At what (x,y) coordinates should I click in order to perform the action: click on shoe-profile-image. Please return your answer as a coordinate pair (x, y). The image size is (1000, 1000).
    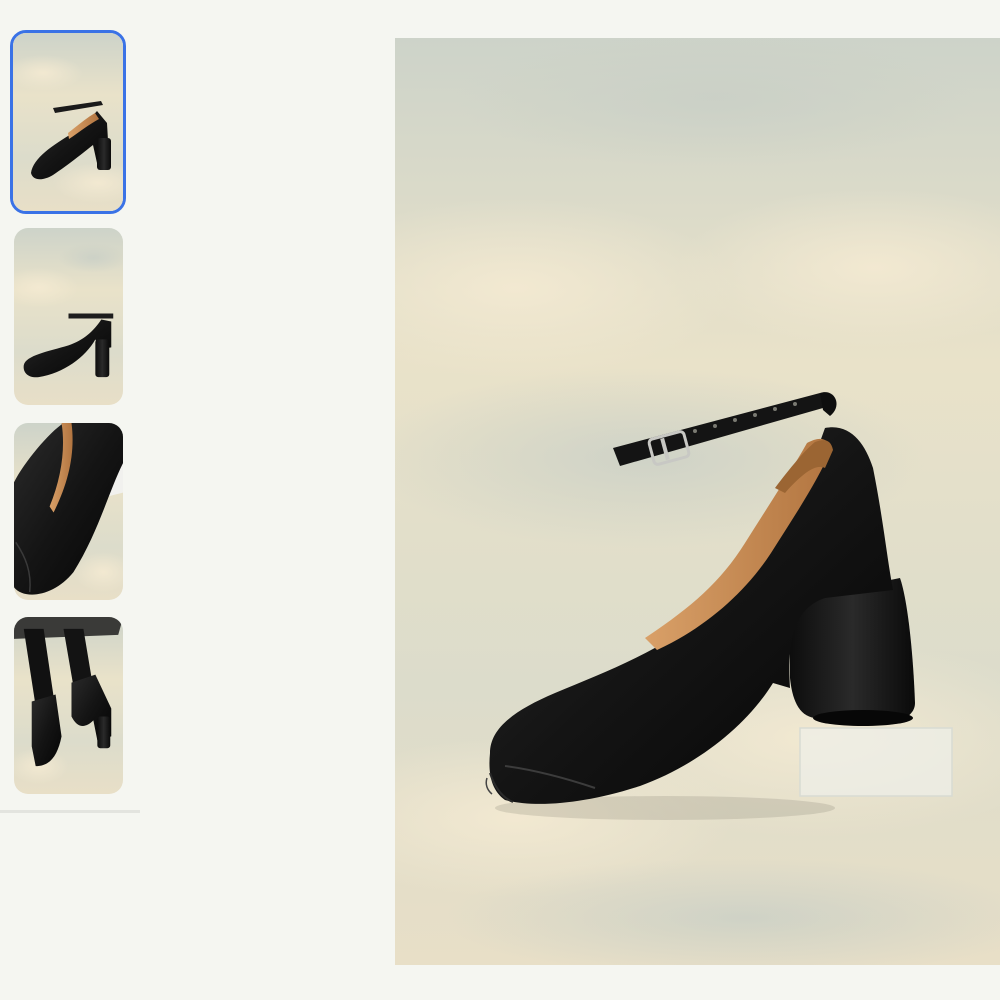
    Looking at the image, I should click on (68, 316).